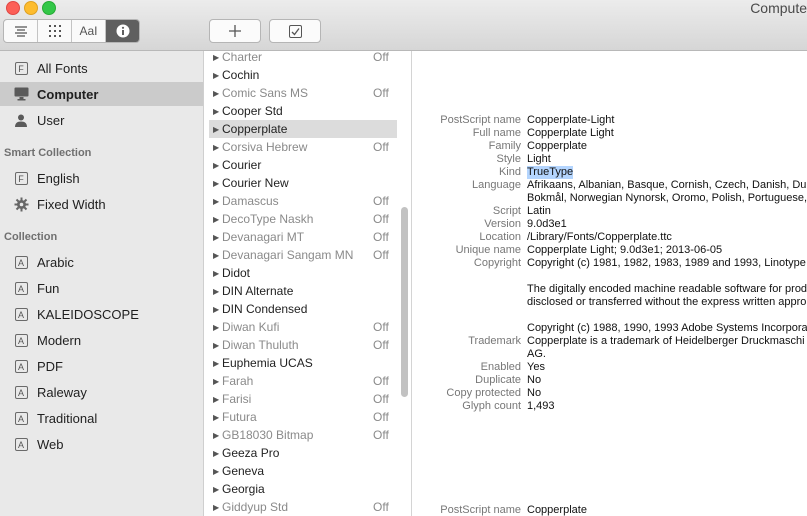  What do you see at coordinates (303, 291) in the screenshot?
I see `font-family-row: ▶ DIN Alternate` at bounding box center [303, 291].